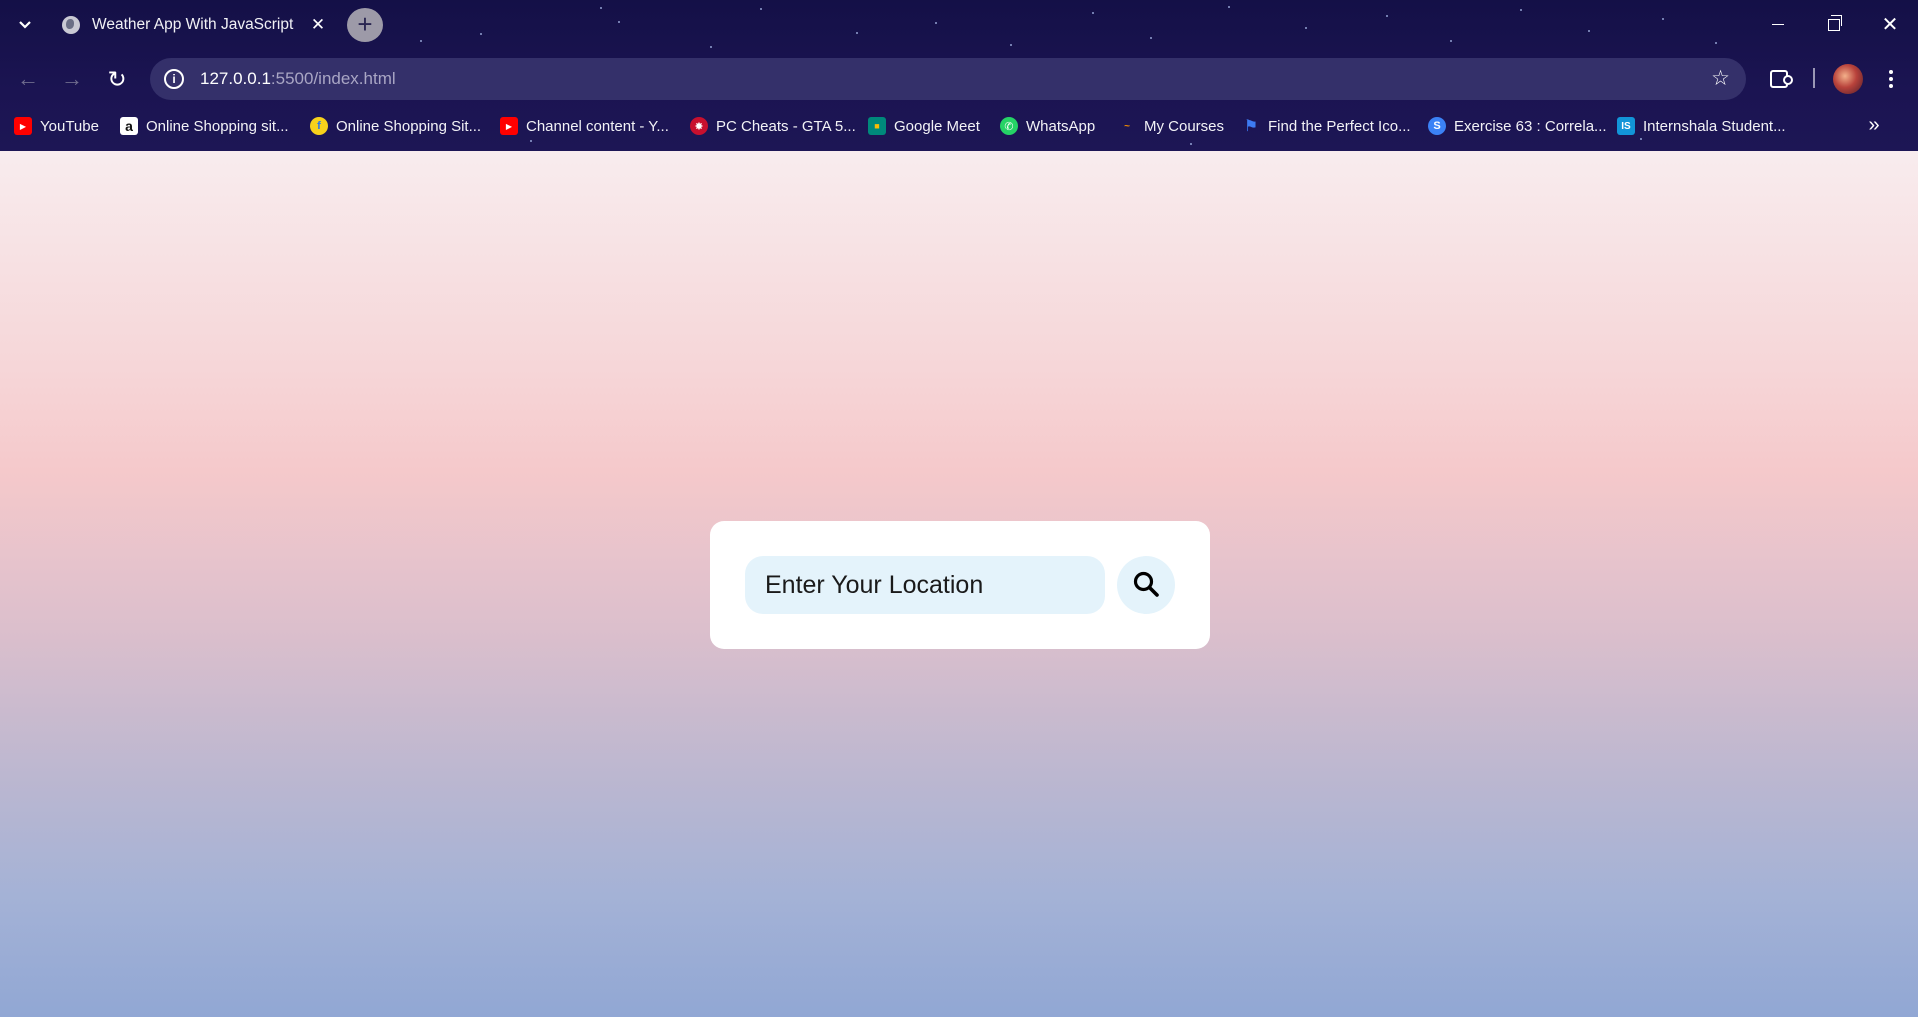 The image size is (1918, 1017). What do you see at coordinates (877, 126) in the screenshot?
I see `google-meet-icon: ■` at bounding box center [877, 126].